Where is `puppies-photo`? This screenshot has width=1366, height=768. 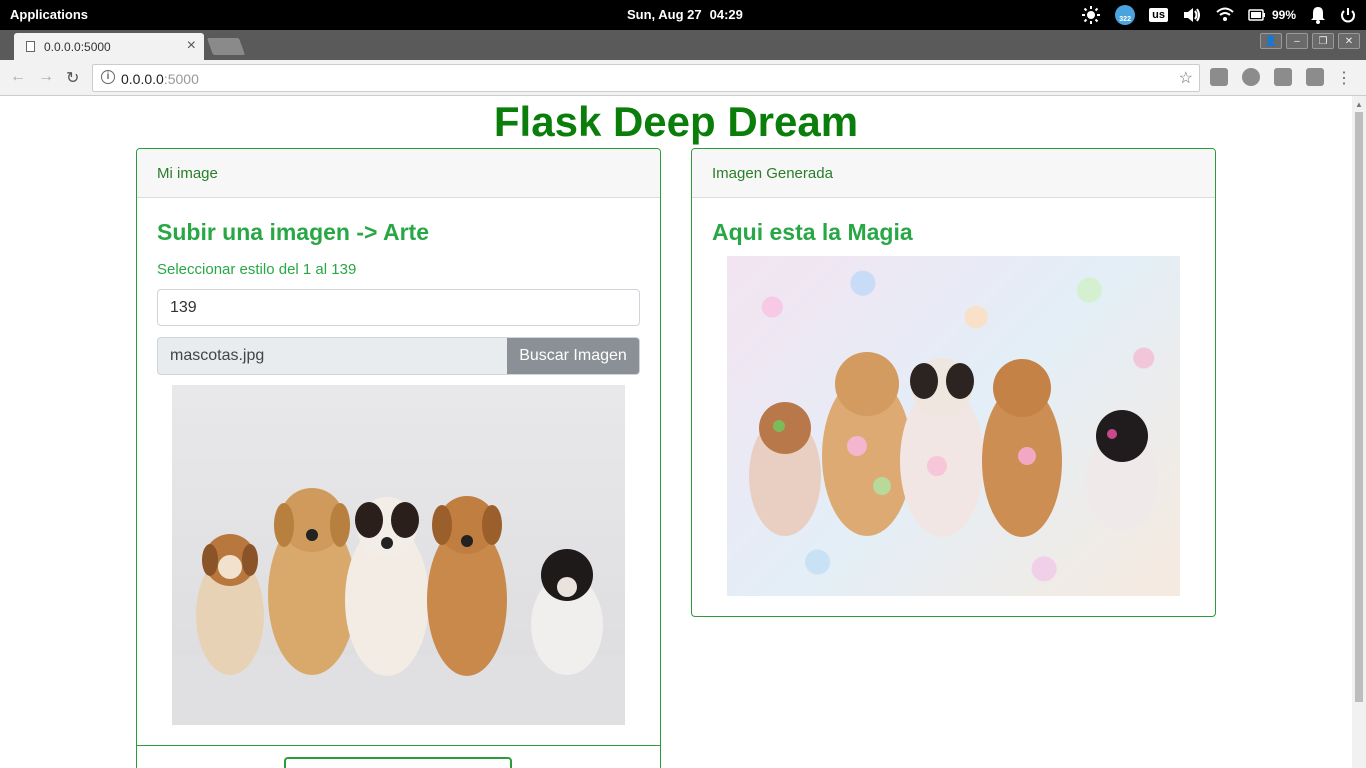 puppies-photo is located at coordinates (398, 606).